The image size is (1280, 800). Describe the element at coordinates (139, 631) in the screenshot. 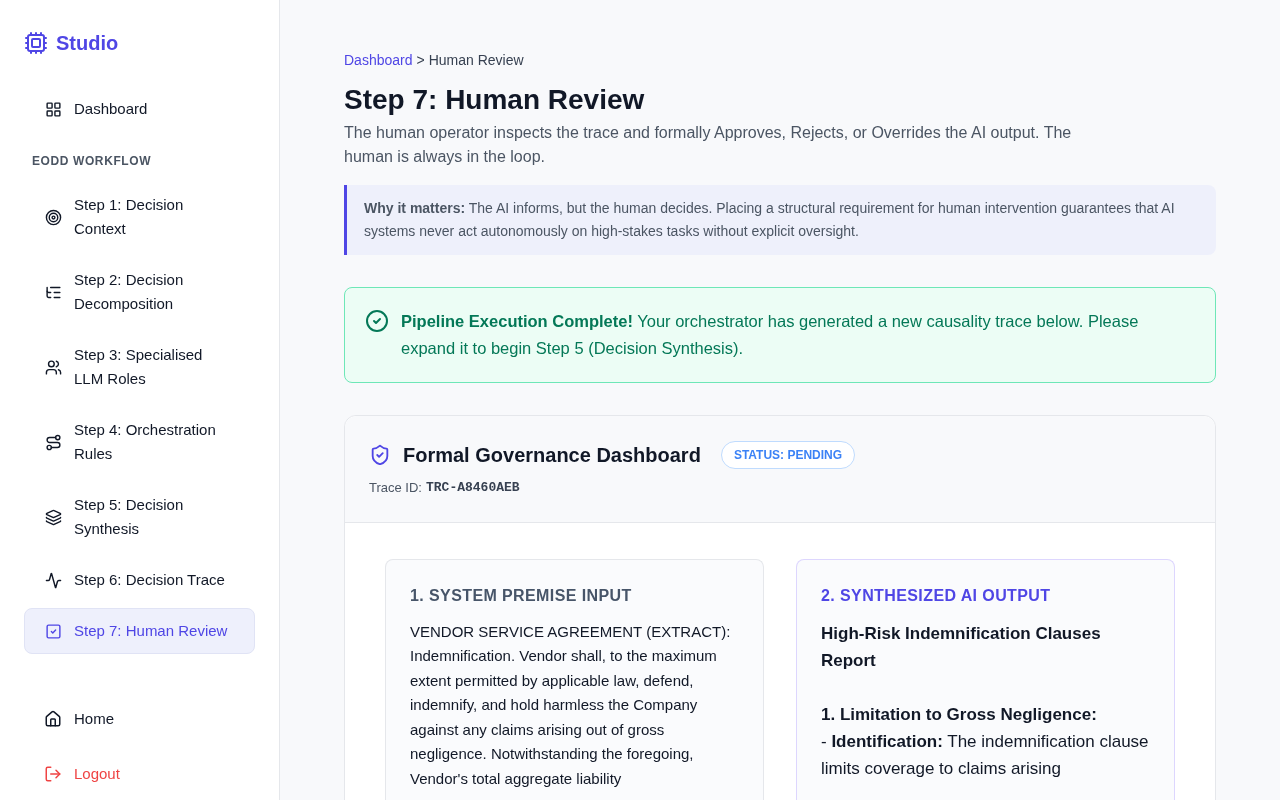

I see `sidebar-item: Step 7: Human Review` at that location.